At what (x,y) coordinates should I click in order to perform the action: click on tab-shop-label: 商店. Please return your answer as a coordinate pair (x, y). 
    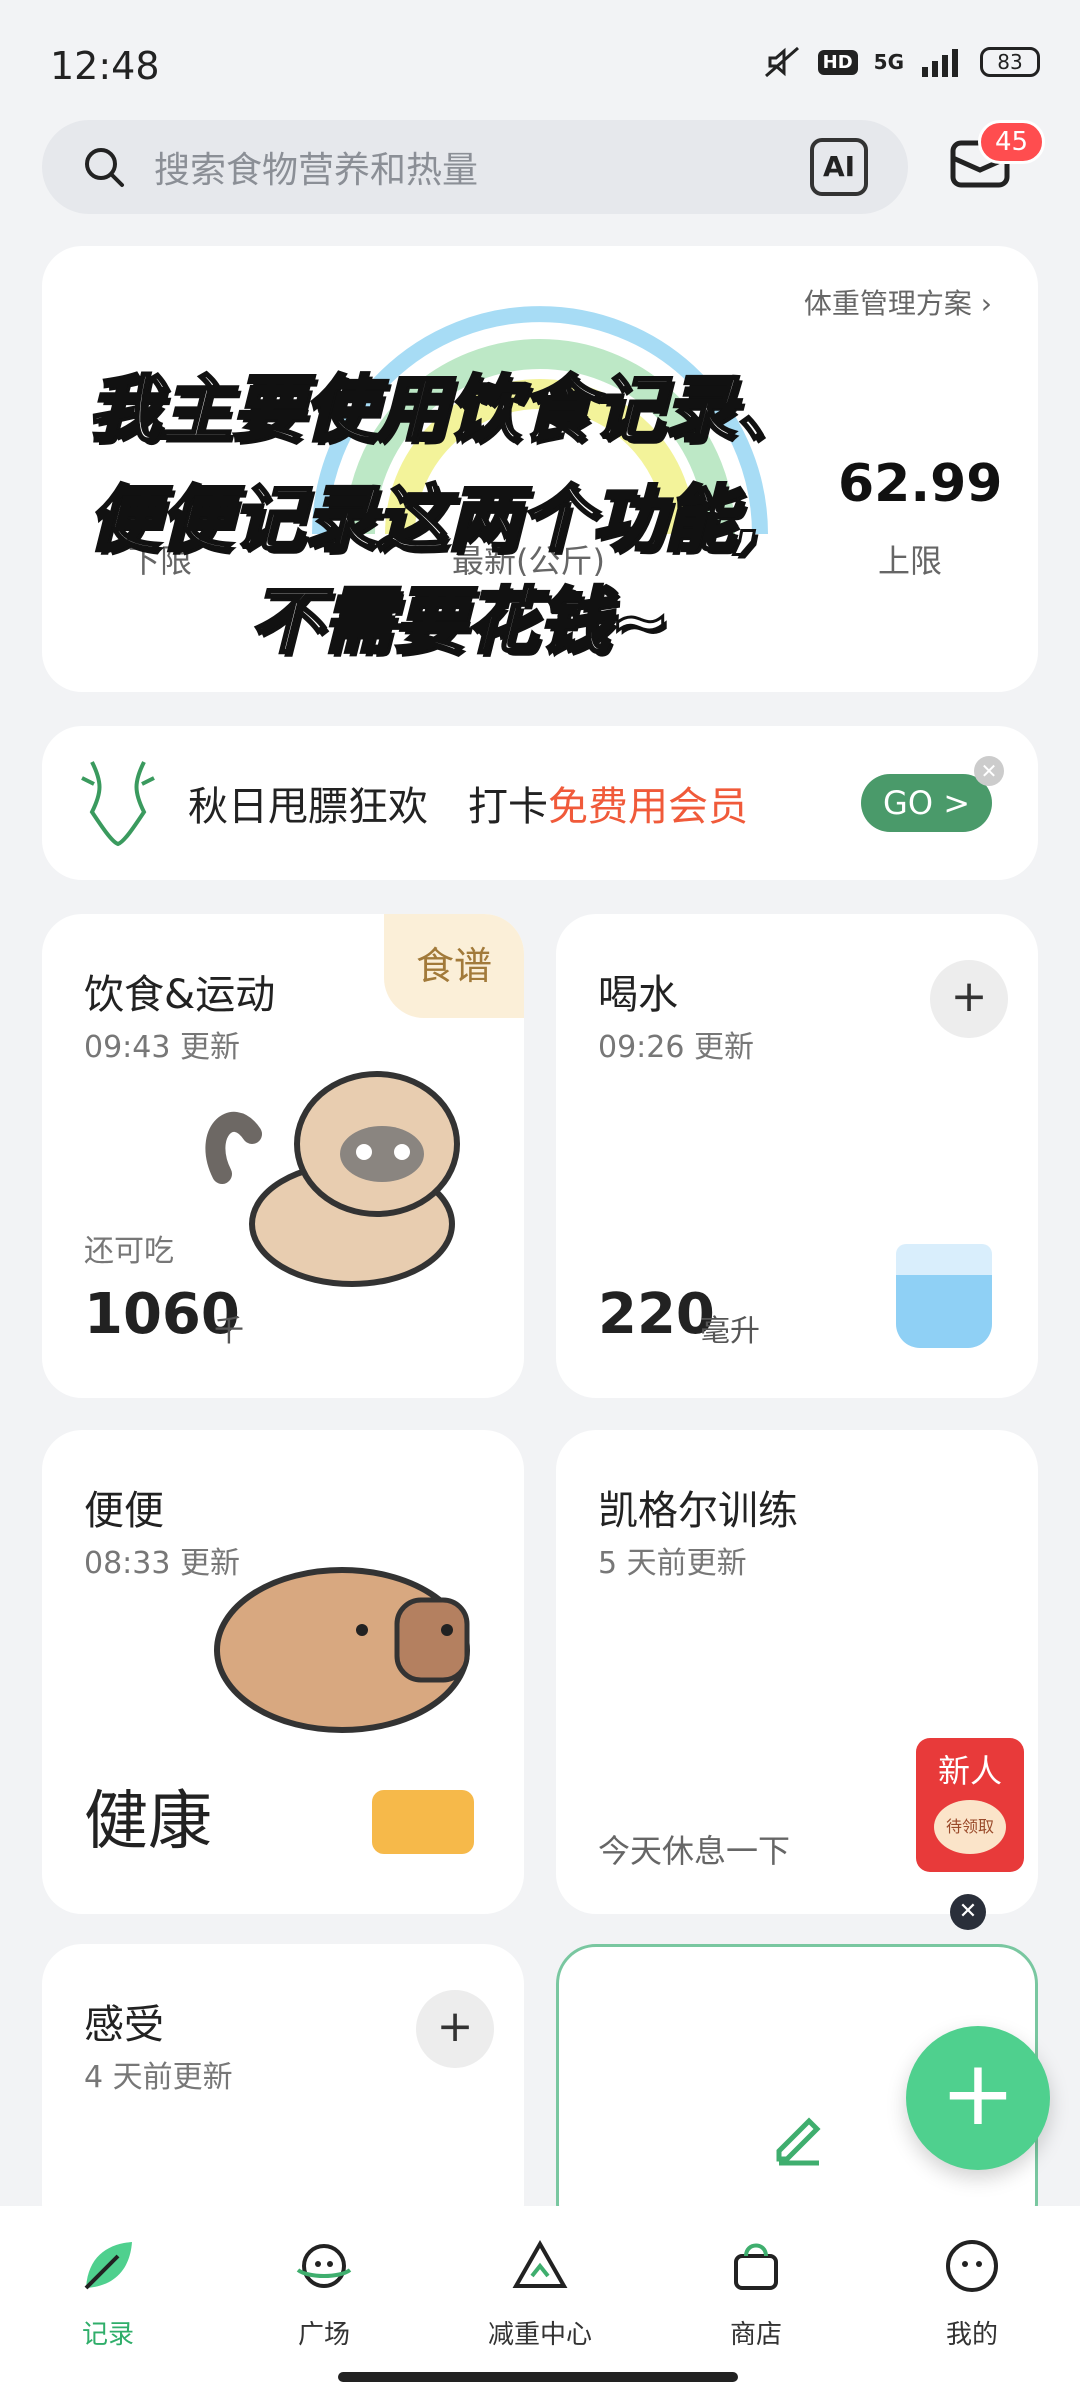
    Looking at the image, I should click on (755, 2335).